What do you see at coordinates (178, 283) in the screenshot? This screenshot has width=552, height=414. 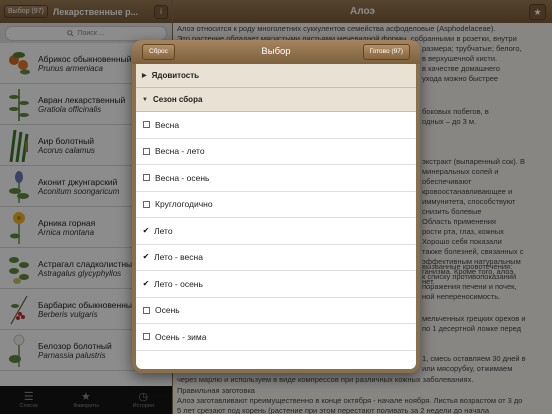 I see `option-label: Лето - осень` at bounding box center [178, 283].